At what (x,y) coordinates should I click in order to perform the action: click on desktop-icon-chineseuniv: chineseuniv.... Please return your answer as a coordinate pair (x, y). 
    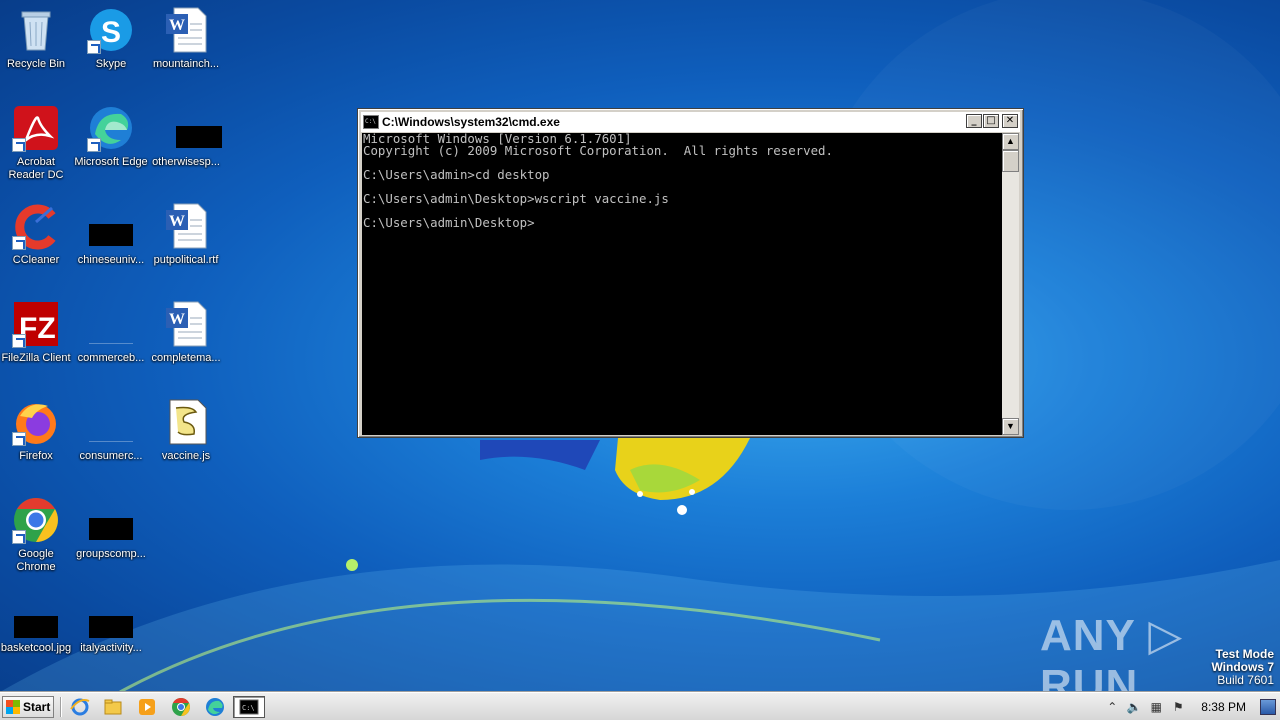
    Looking at the image, I should click on (111, 234).